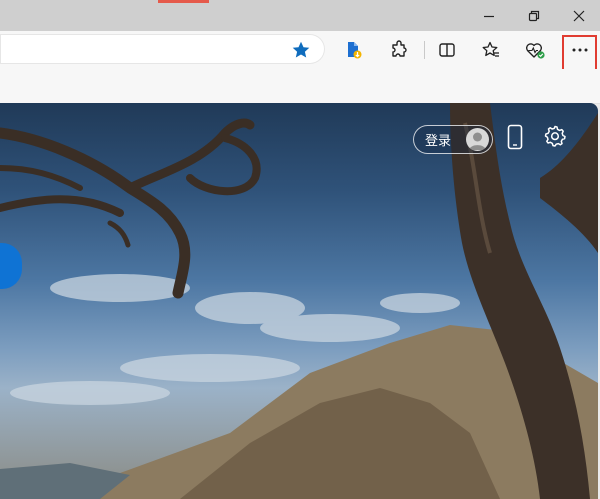  I want to click on user-avatar-icon, so click(477, 141).